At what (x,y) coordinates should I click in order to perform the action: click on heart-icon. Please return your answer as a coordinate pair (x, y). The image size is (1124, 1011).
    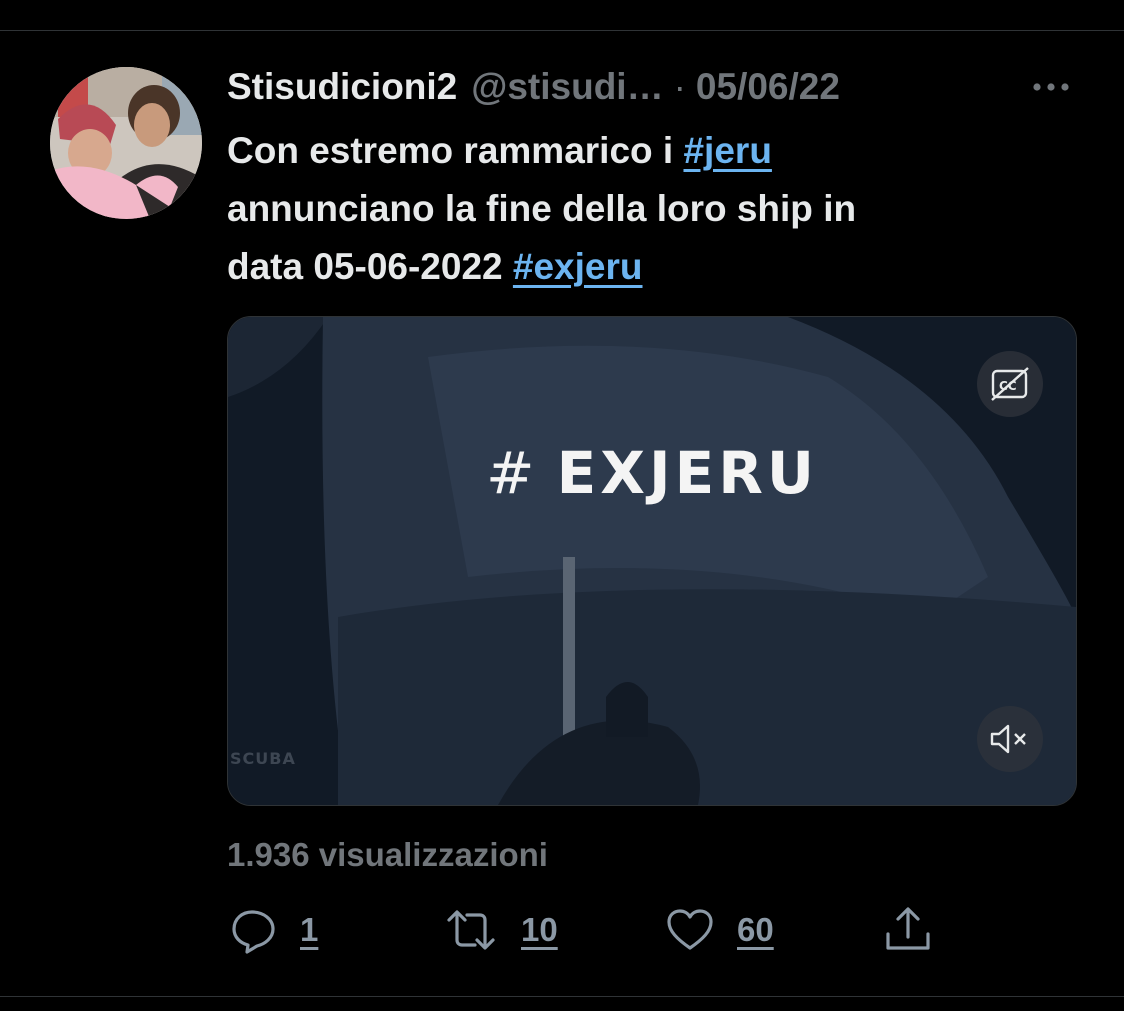
    Looking at the image, I should click on (690, 929).